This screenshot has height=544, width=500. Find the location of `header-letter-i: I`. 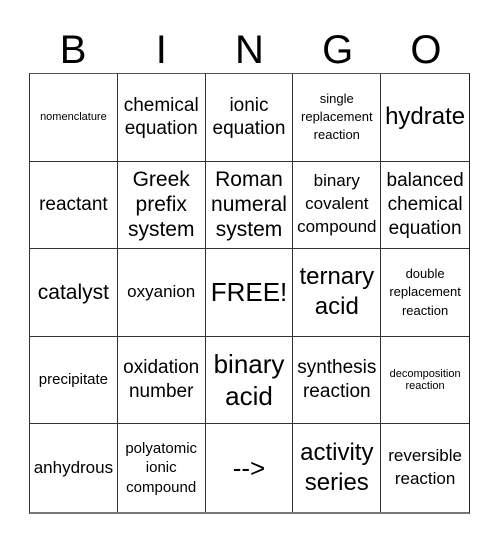

header-letter-i: I is located at coordinates (161, 50).